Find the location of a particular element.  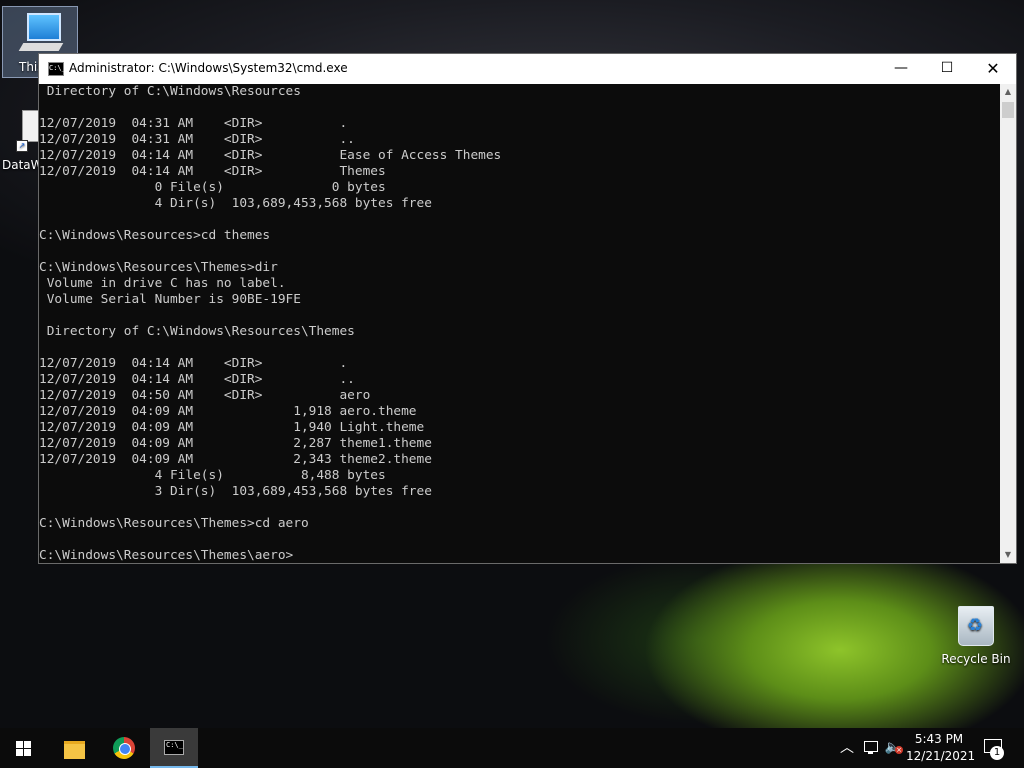

recycle-bin-icon is located at coordinates (976, 626).